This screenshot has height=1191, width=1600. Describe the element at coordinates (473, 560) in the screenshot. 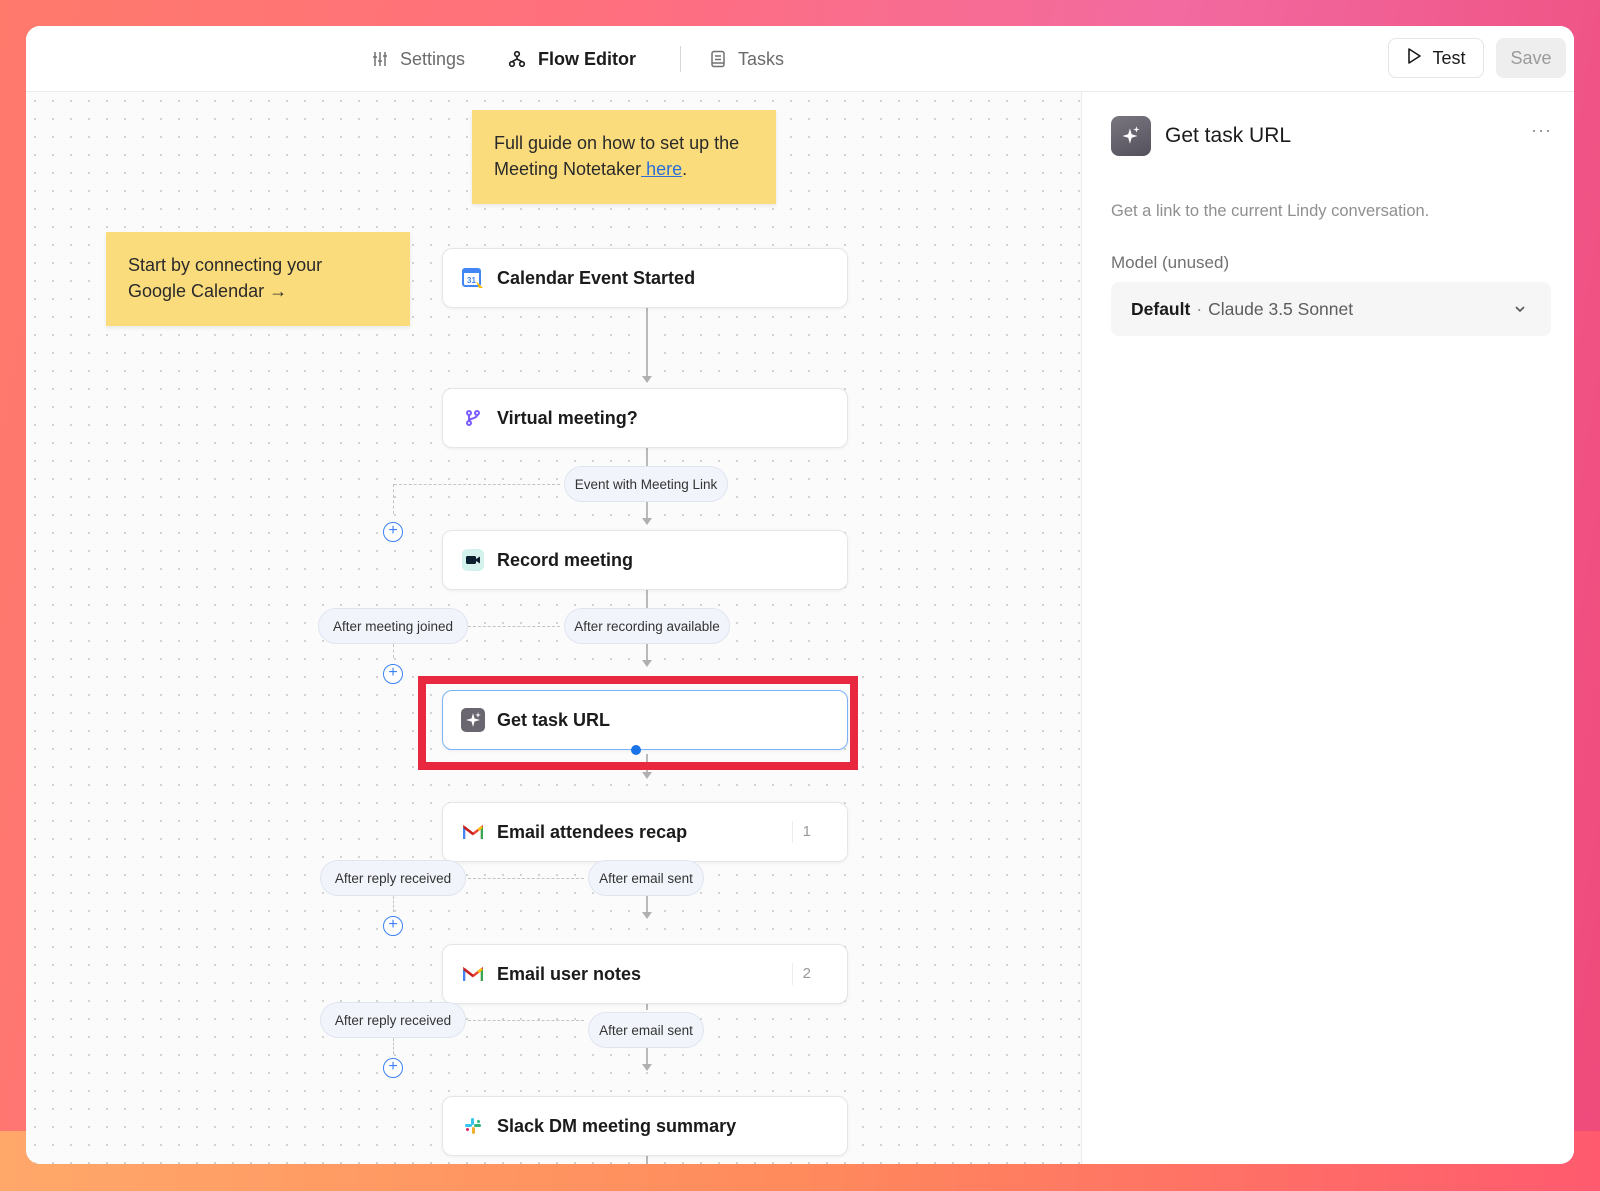

I see `video-camera-icon` at that location.